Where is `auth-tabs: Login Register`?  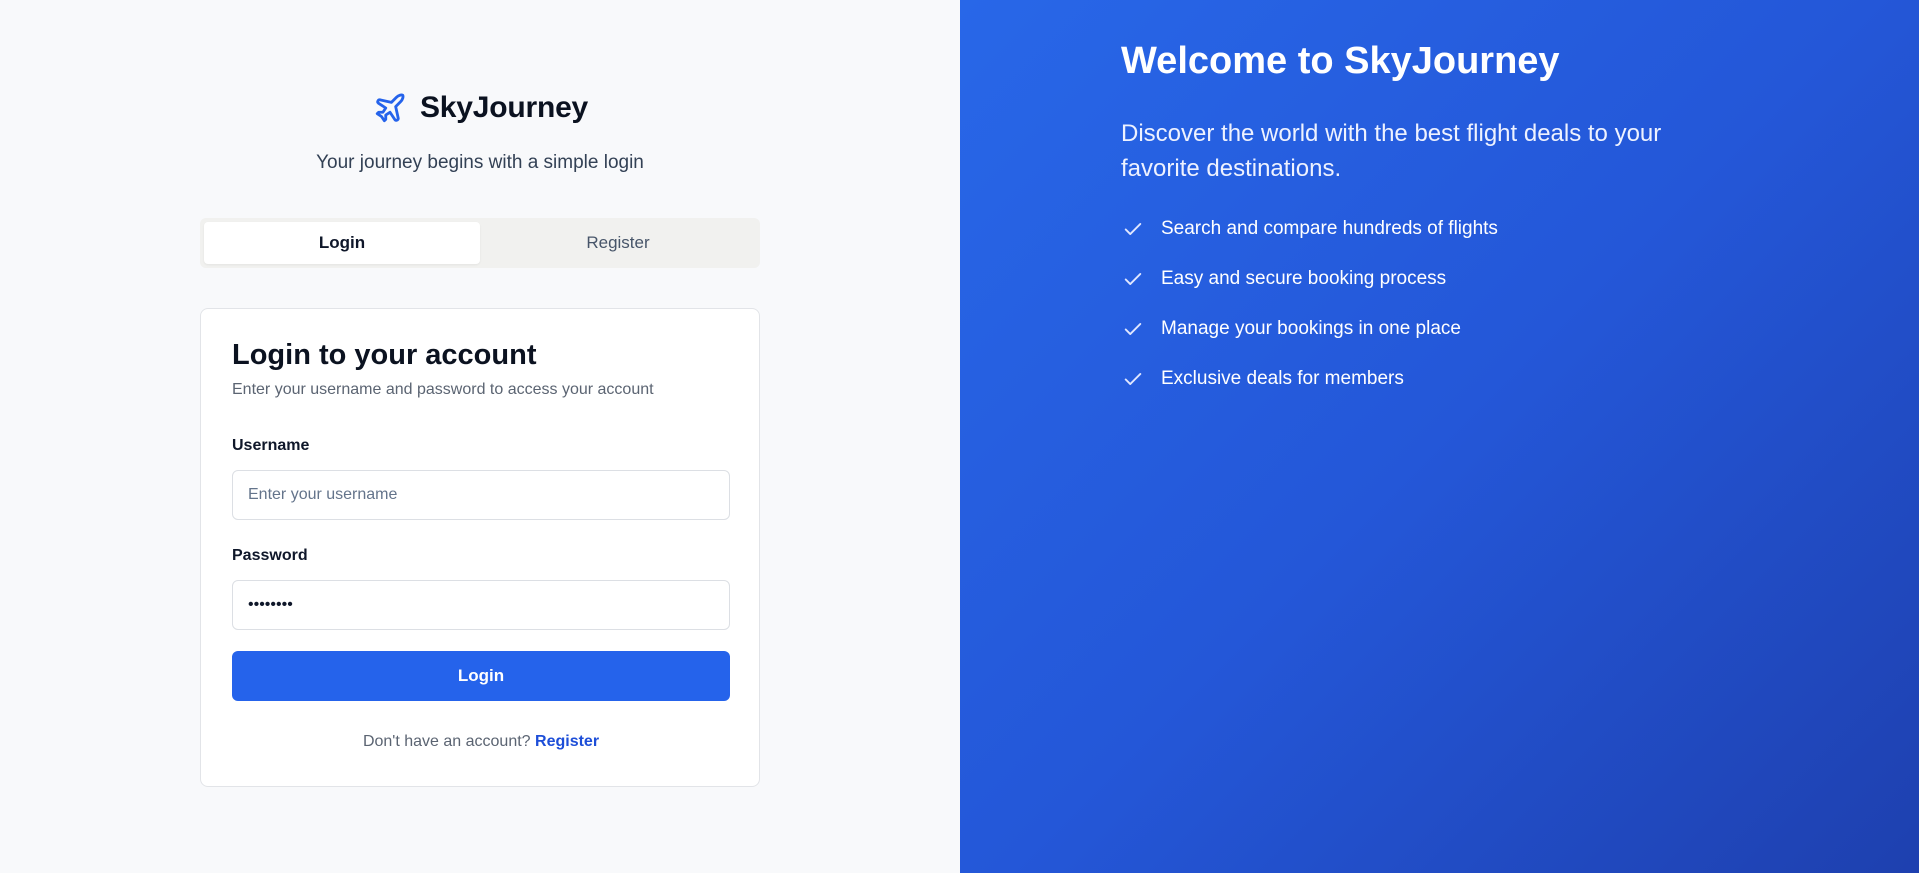 auth-tabs: Login Register is located at coordinates (480, 243).